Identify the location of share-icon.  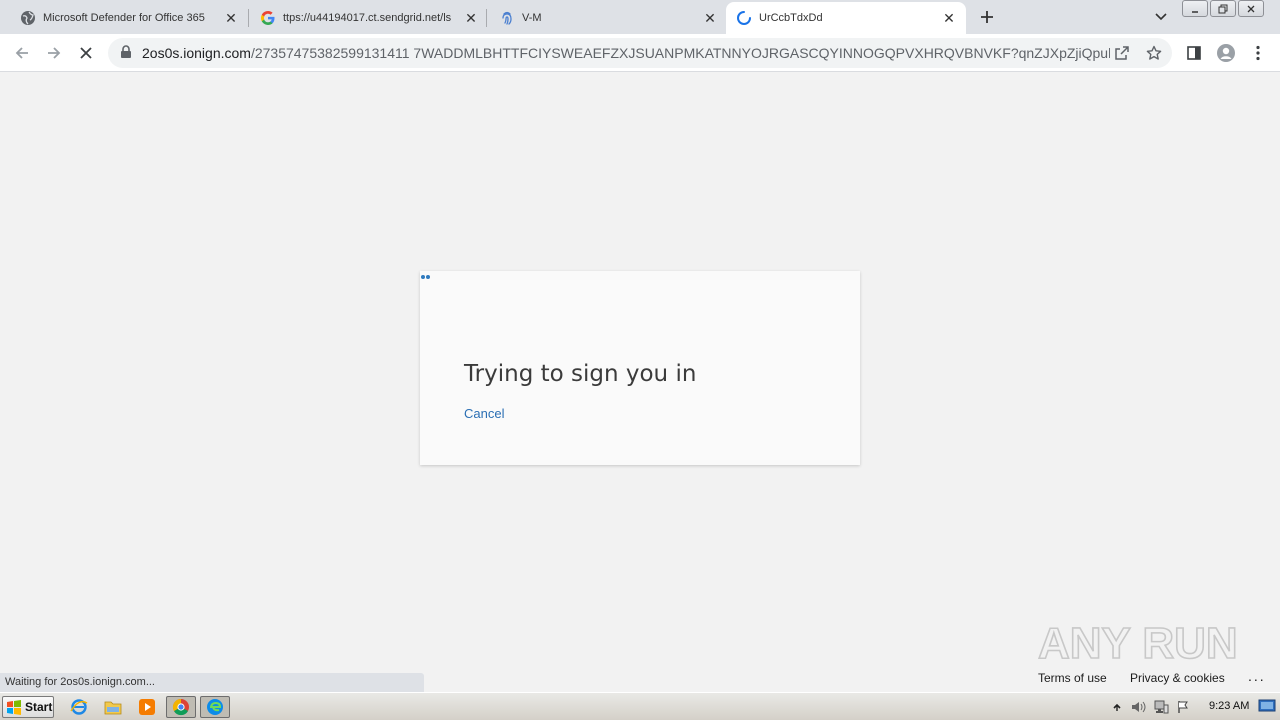
(1122, 53).